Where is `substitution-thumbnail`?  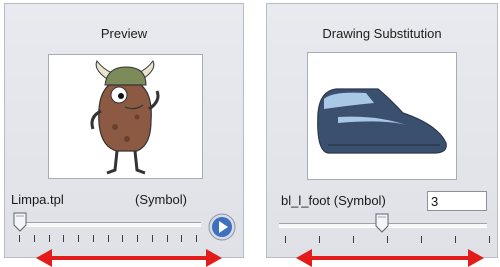 substitution-thumbnail is located at coordinates (382, 116).